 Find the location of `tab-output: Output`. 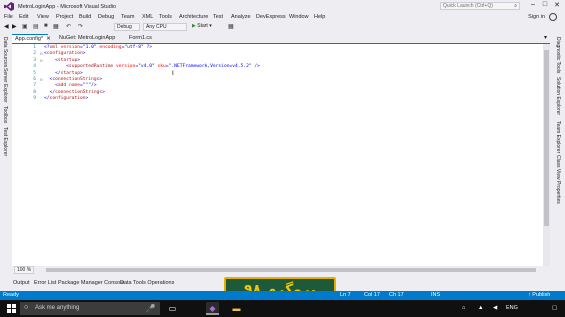

tab-output: Output is located at coordinates (21, 283).